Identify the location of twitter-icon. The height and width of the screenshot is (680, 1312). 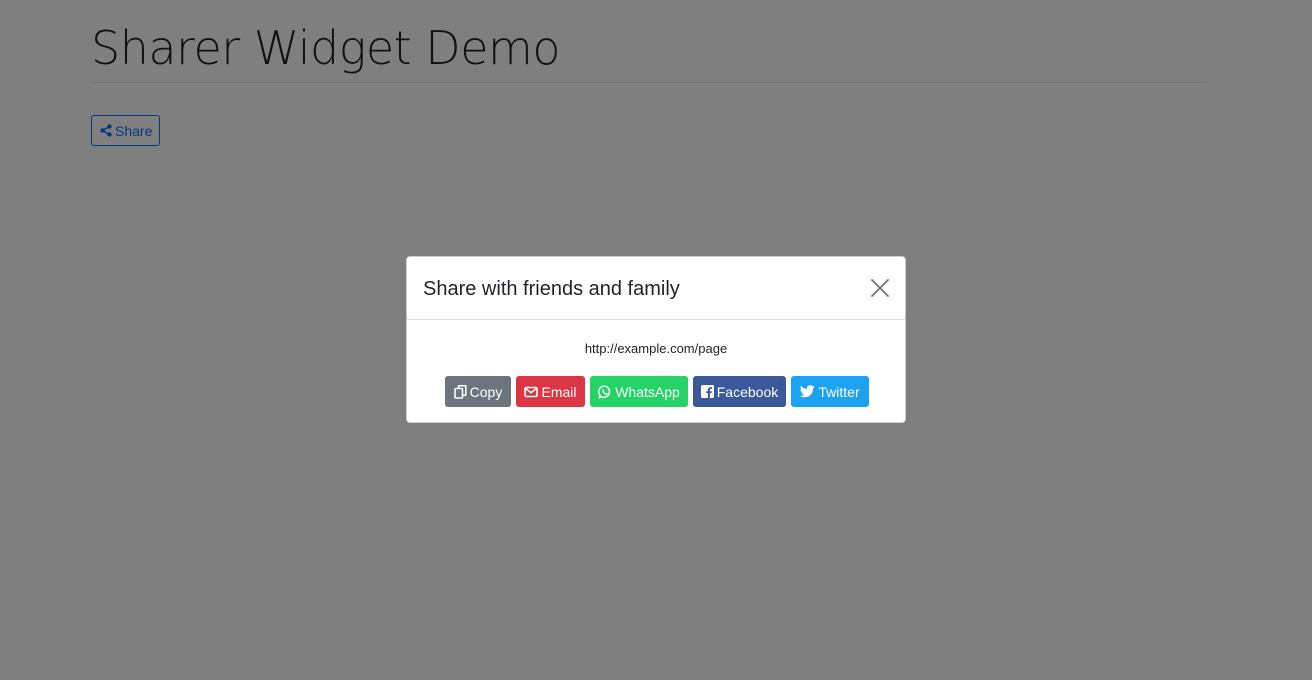
(807, 391).